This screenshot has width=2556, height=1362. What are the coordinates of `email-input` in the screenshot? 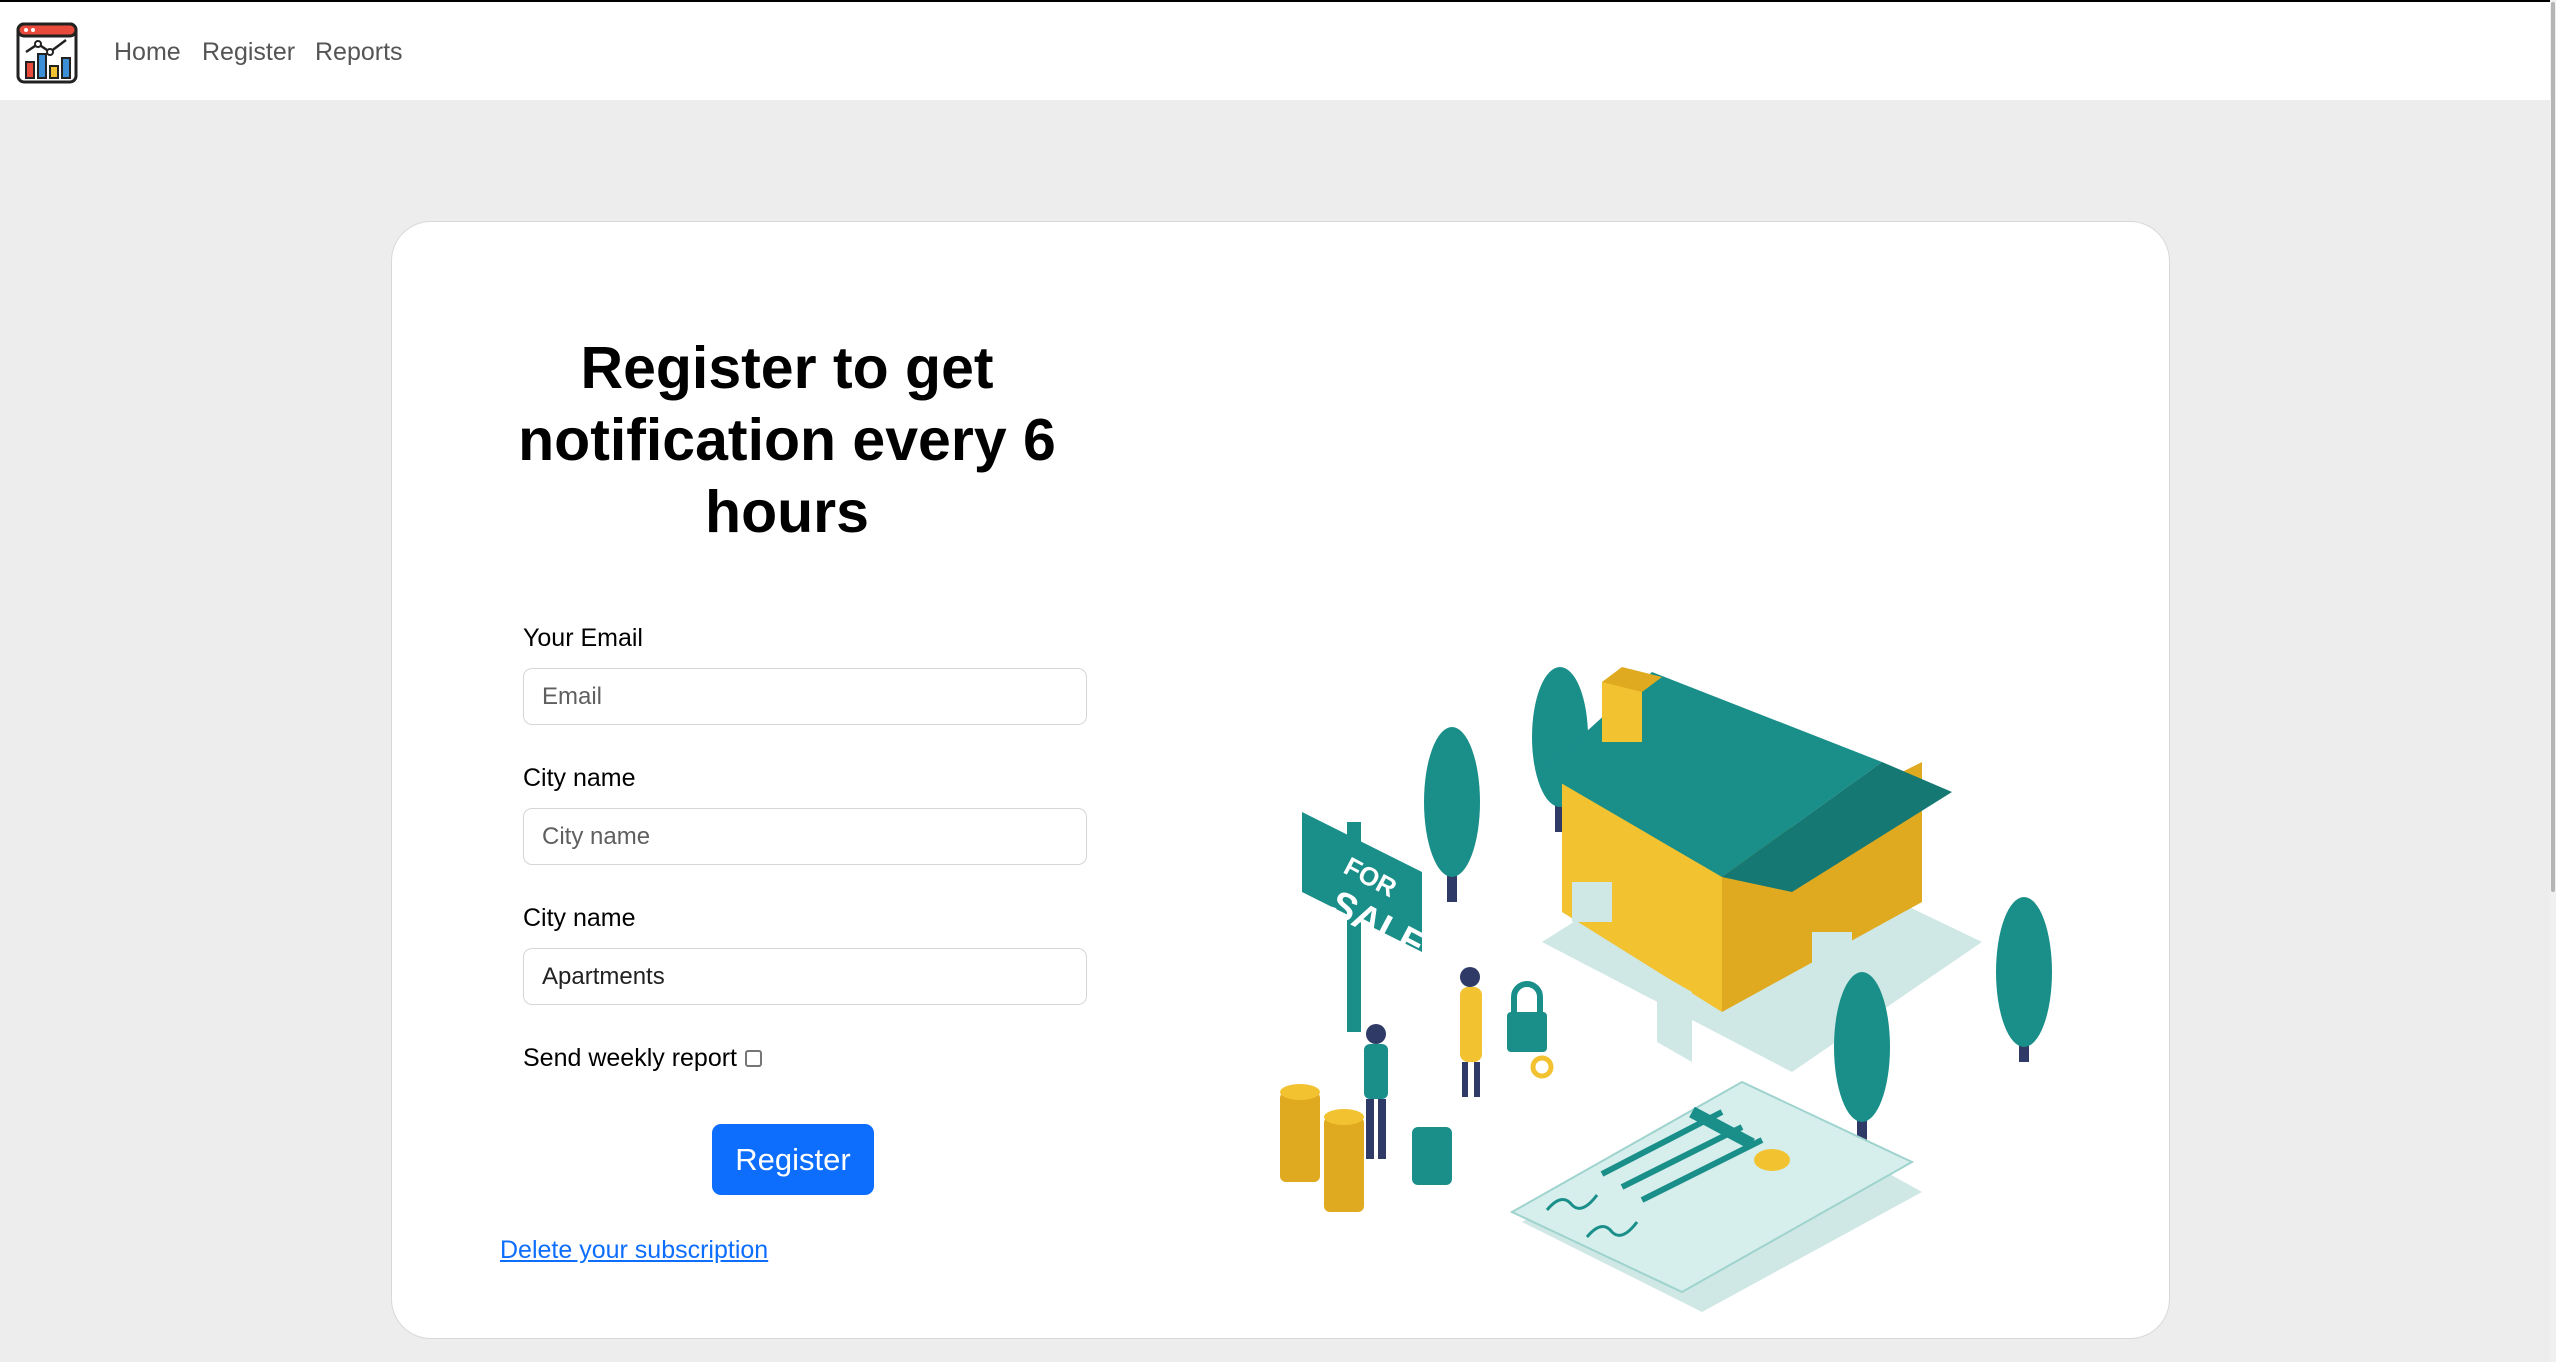 It's located at (805, 696).